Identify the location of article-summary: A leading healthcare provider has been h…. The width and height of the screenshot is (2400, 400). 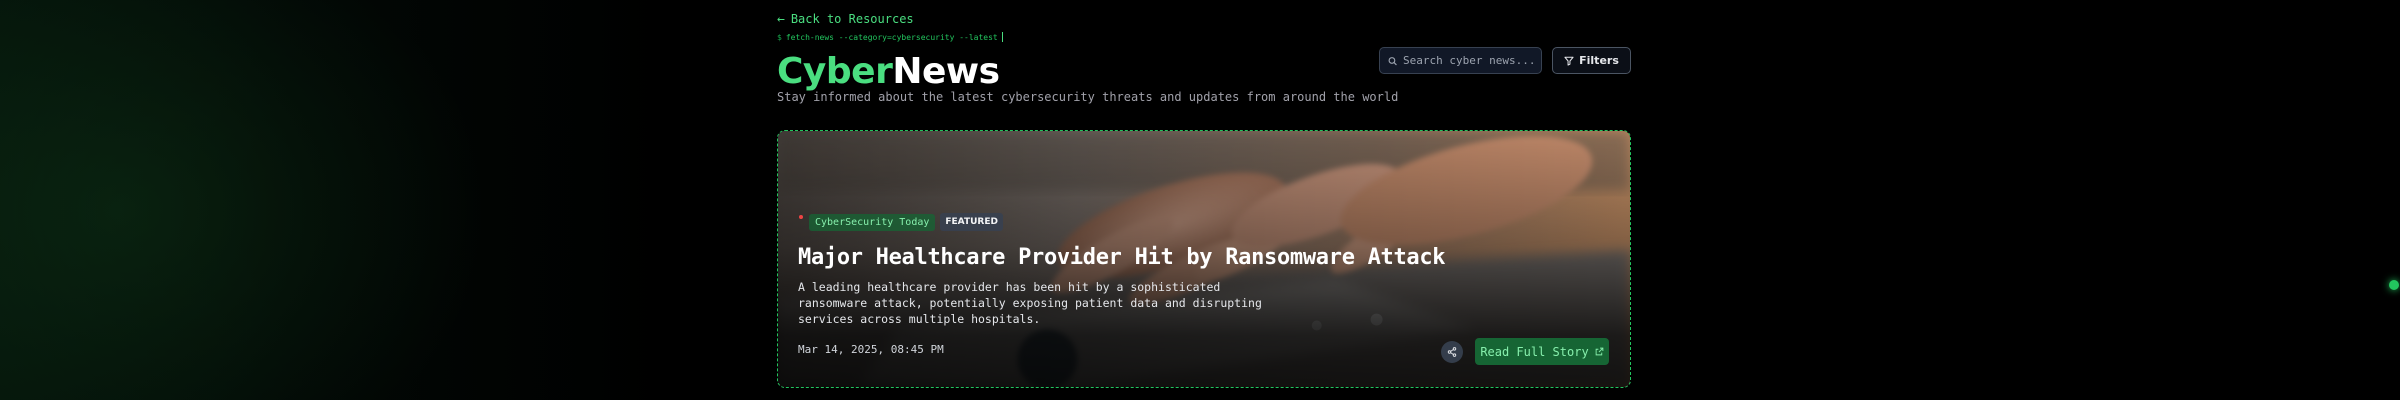
(1030, 303).